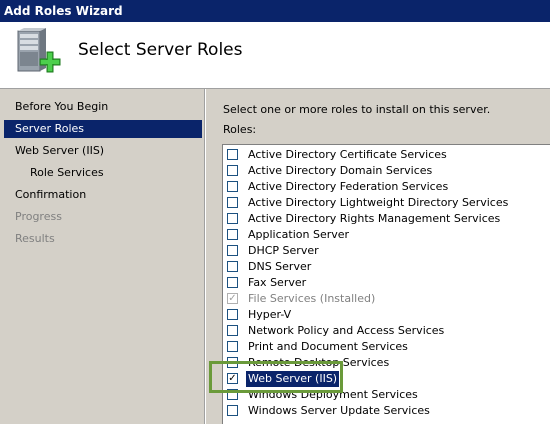 This screenshot has height=424, width=550. What do you see at coordinates (347, 154) in the screenshot?
I see `role-label: Active Directory Certificate Services` at bounding box center [347, 154].